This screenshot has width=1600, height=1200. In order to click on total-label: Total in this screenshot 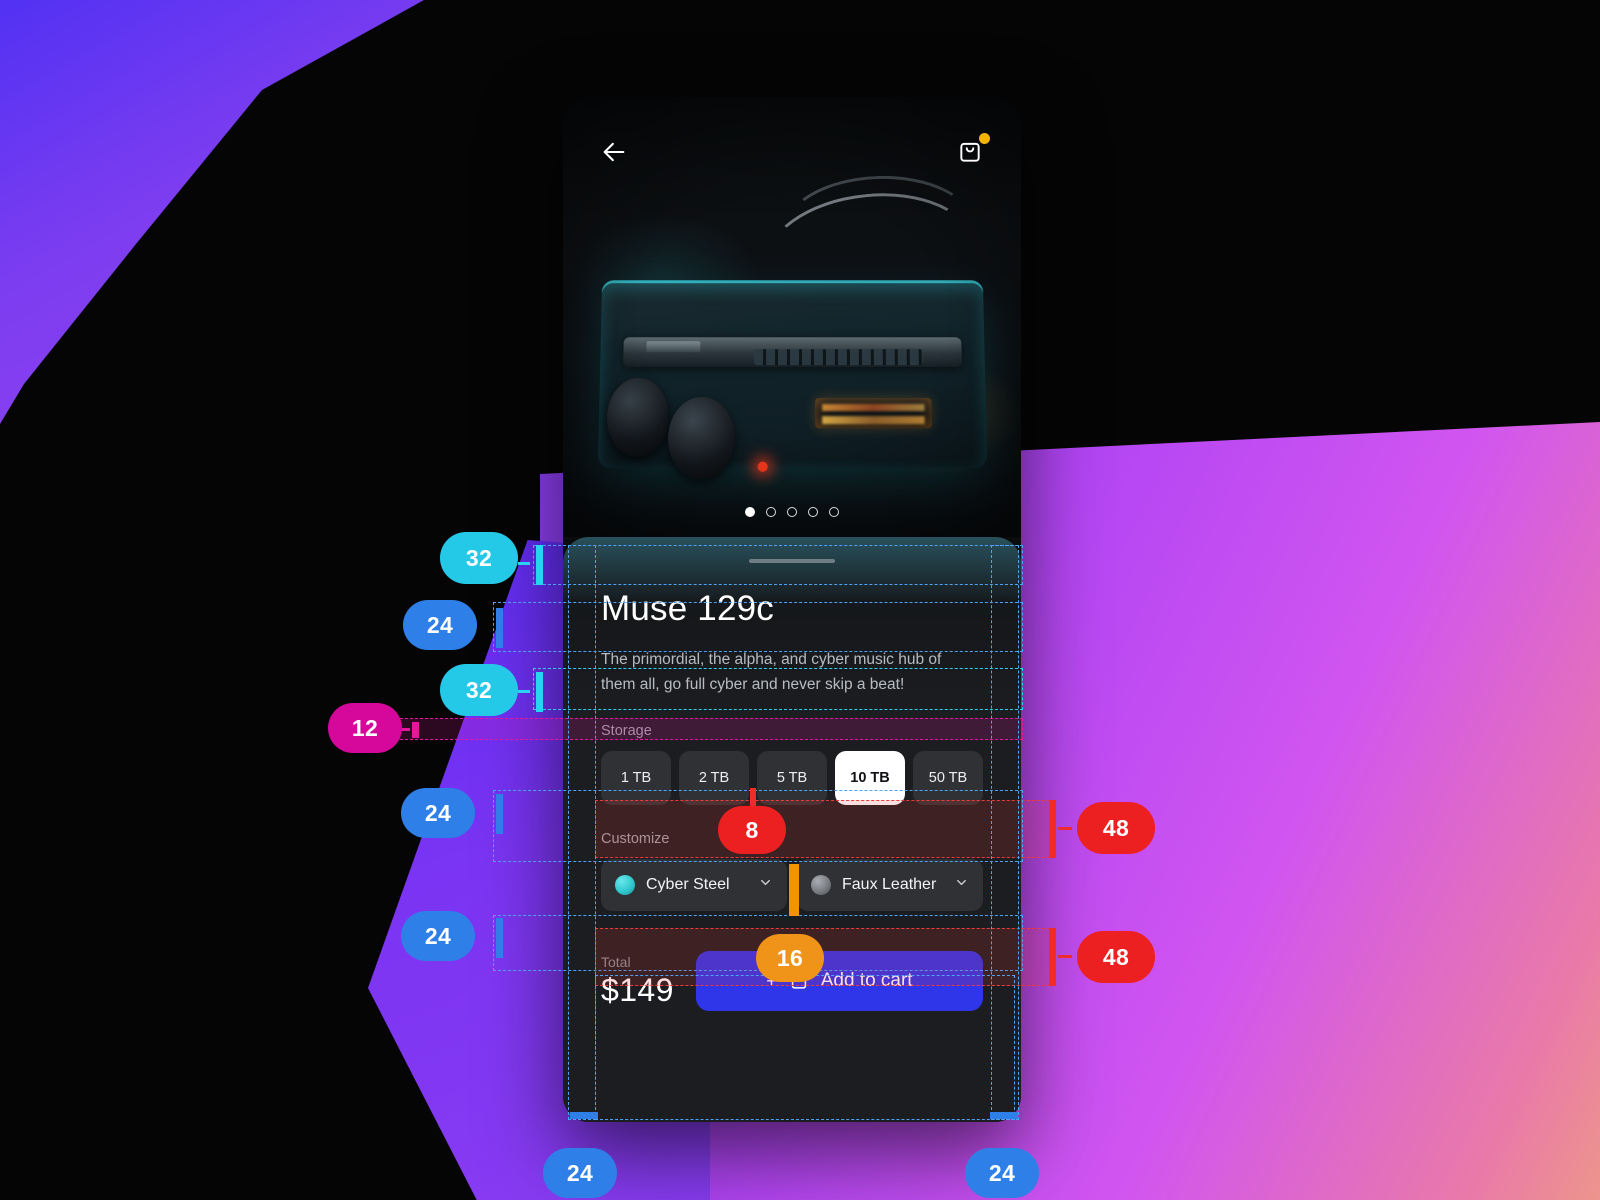, I will do `click(616, 961)`.